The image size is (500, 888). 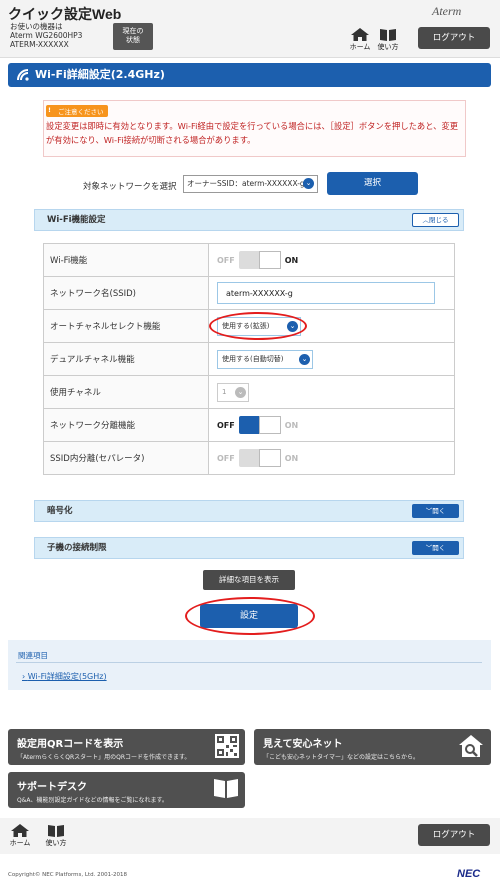 I want to click on notice-badge: ! ご注意ください, so click(x=77, y=111).